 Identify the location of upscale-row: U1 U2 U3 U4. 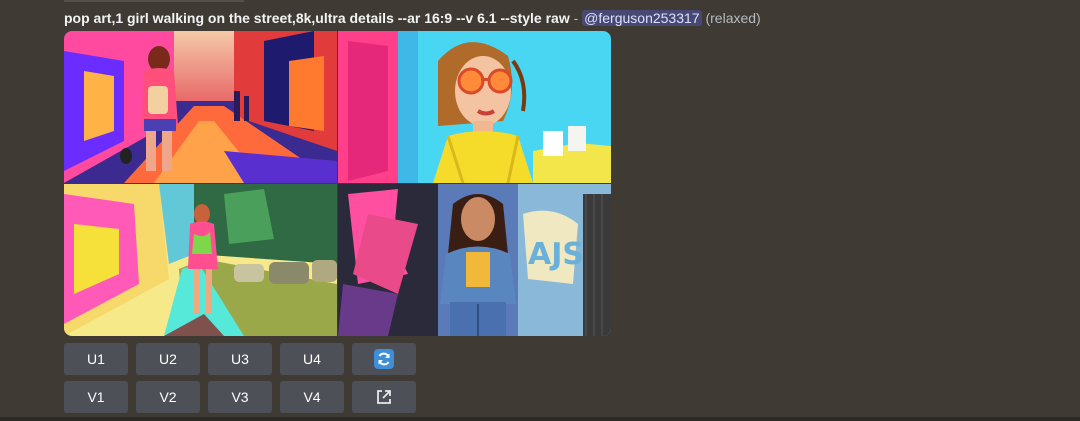
(240, 359).